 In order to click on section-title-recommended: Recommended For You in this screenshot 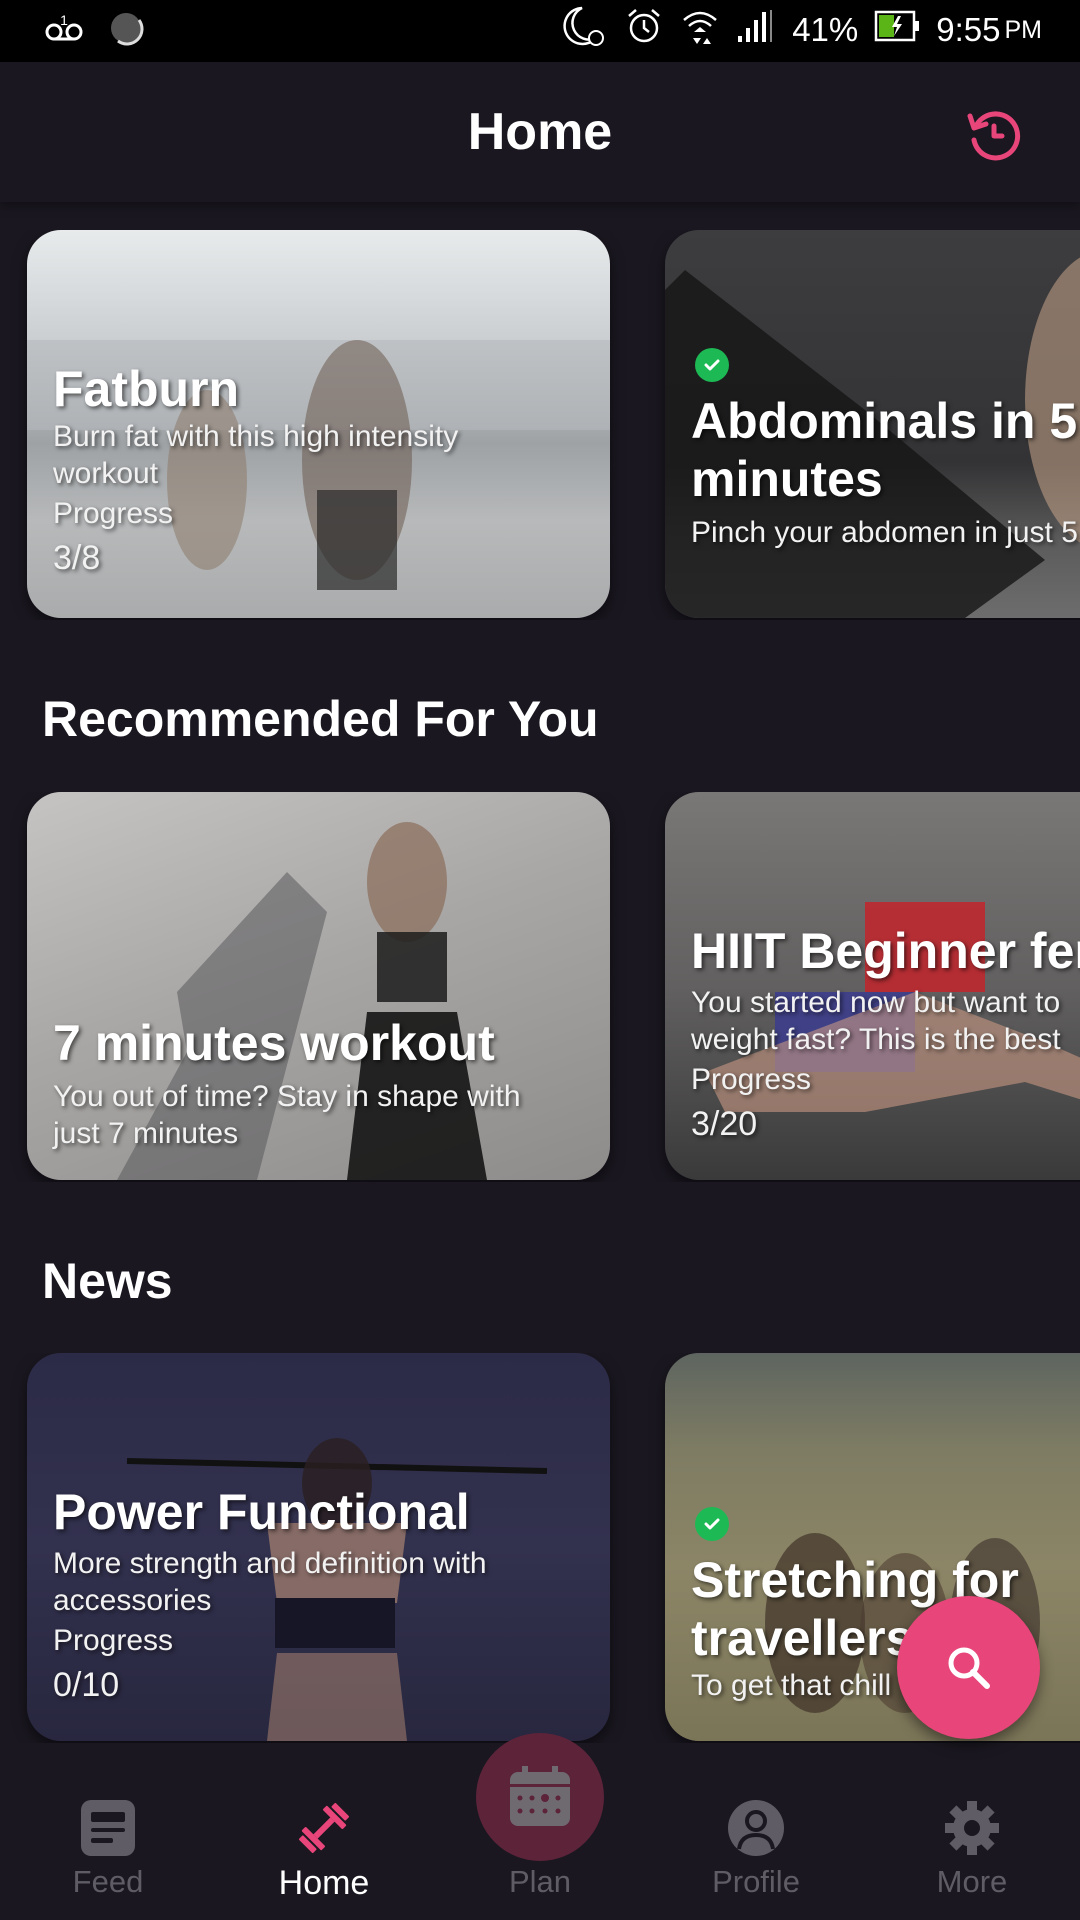, I will do `click(320, 719)`.